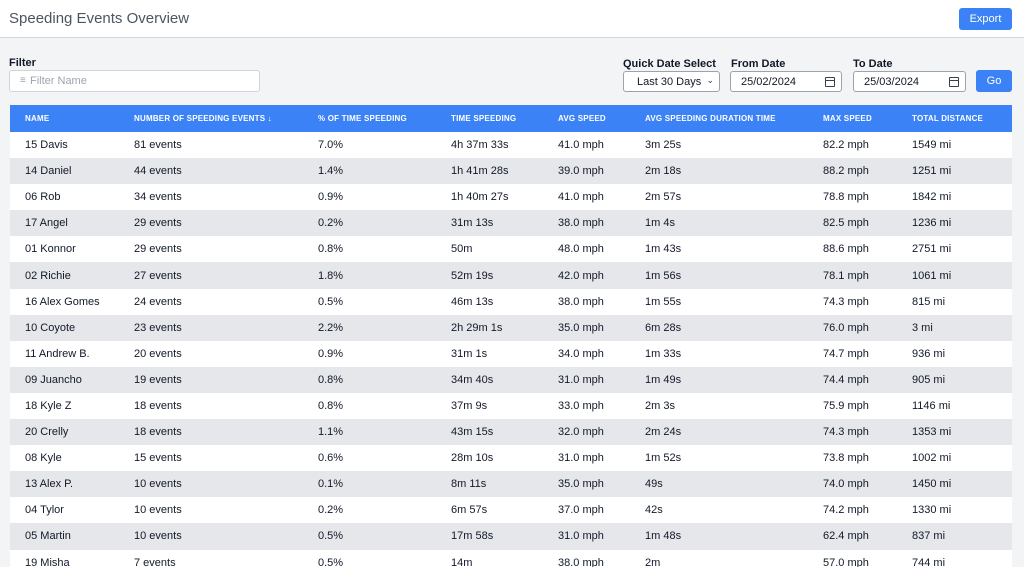  Describe the element at coordinates (663, 353) in the screenshot. I see `cell-avg-speeding-duration: 1m 33s` at that location.